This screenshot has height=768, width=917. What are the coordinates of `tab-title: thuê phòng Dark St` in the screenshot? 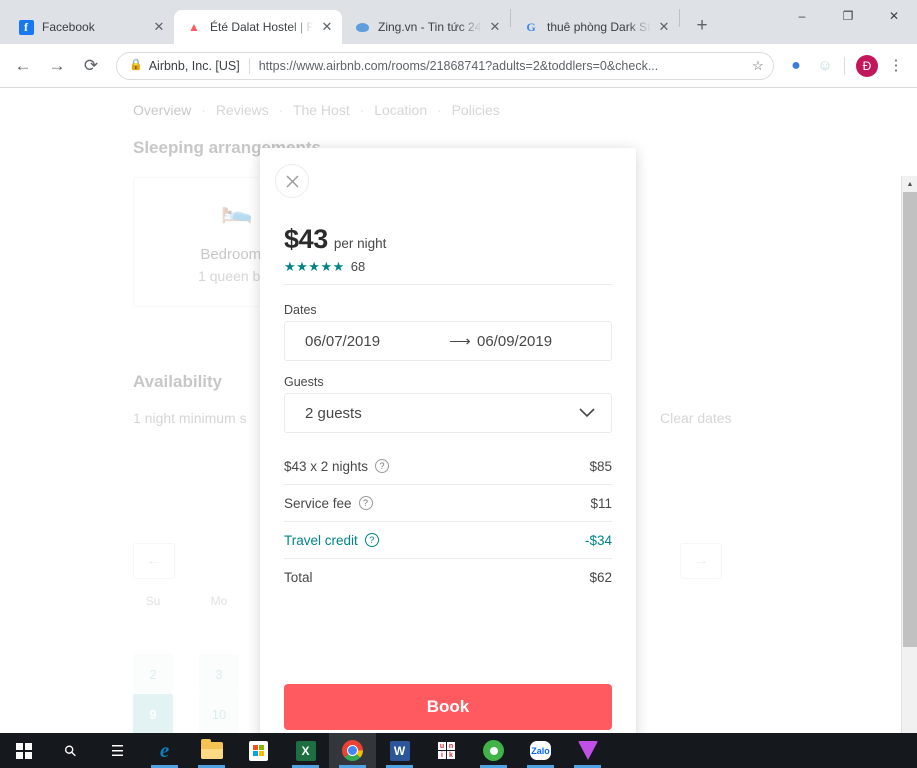 It's located at (599, 27).